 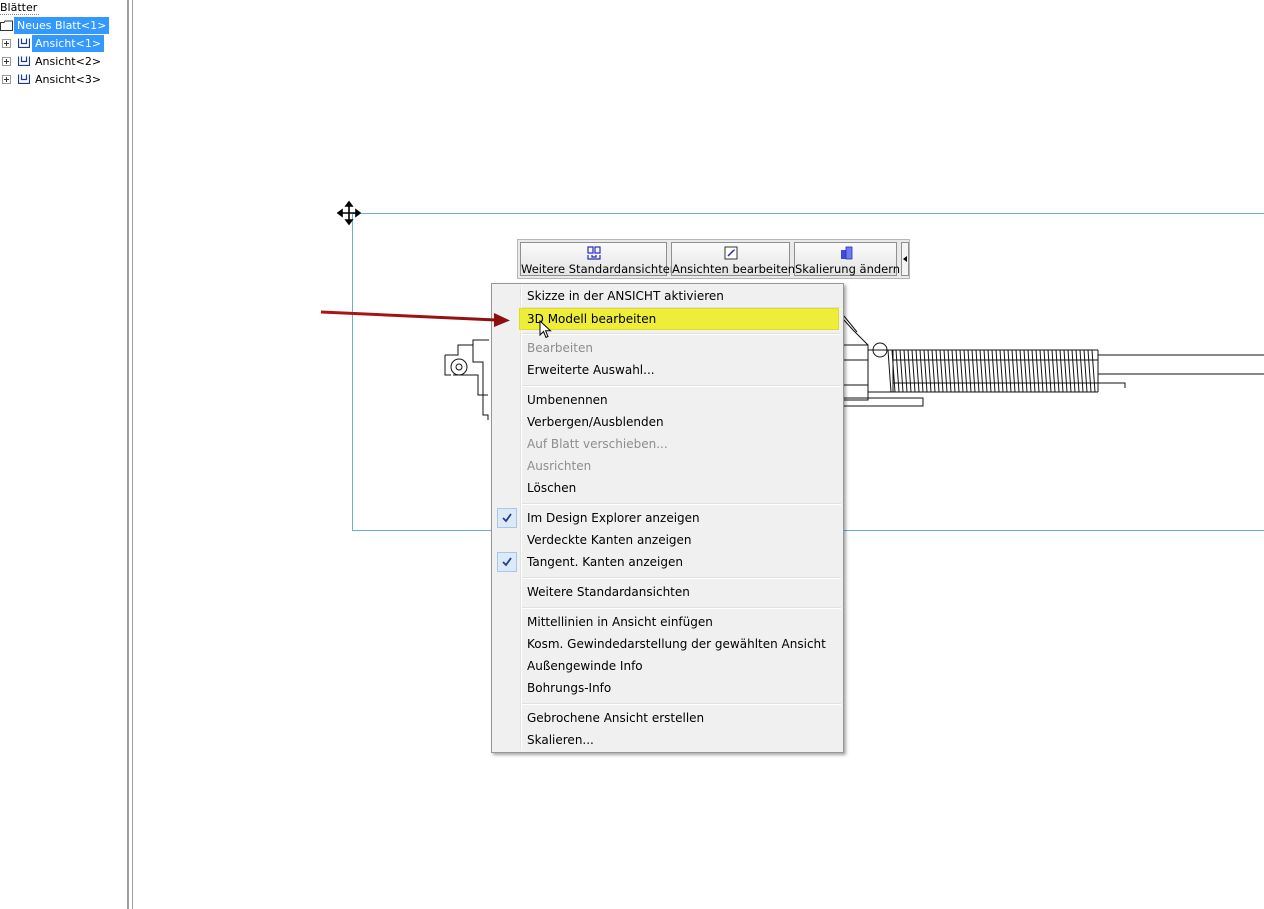 What do you see at coordinates (62, 25) in the screenshot?
I see `tree-item-sheet-label: Neues Blatt<1>` at bounding box center [62, 25].